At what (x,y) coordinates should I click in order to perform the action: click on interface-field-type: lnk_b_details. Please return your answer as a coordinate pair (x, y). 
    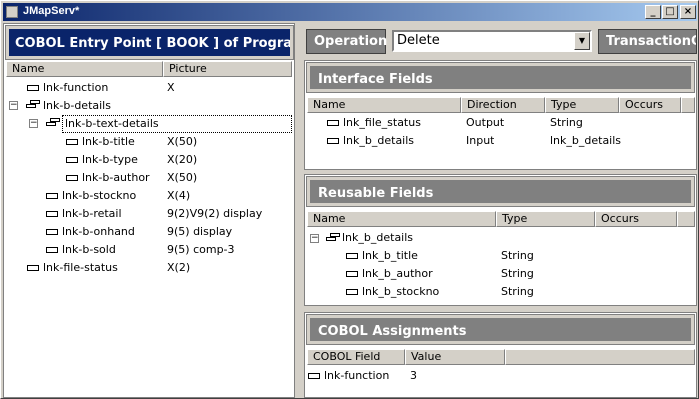
    Looking at the image, I should click on (586, 140).